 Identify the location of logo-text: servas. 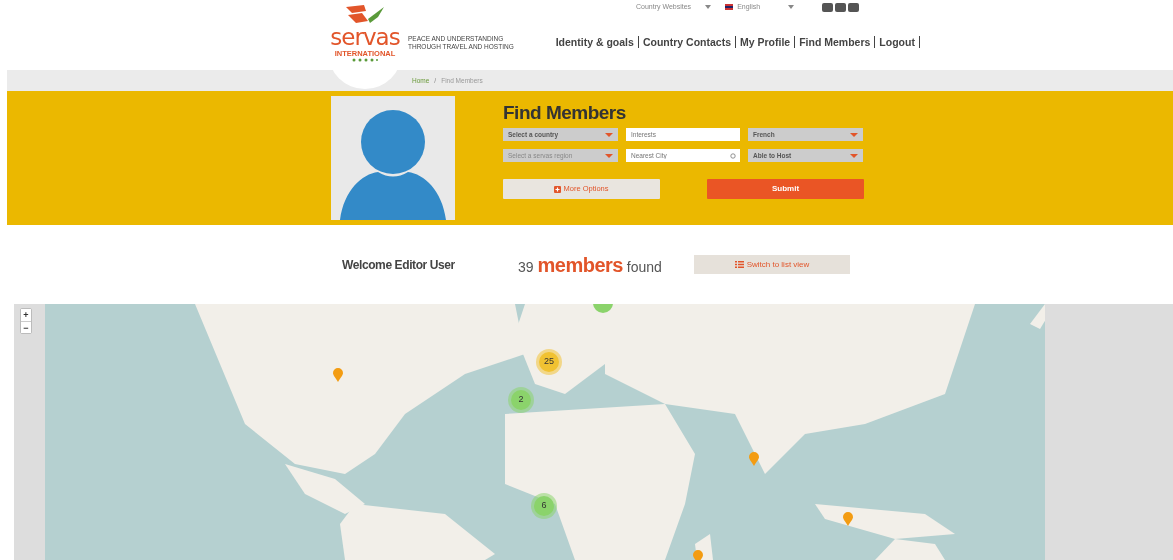
(365, 37).